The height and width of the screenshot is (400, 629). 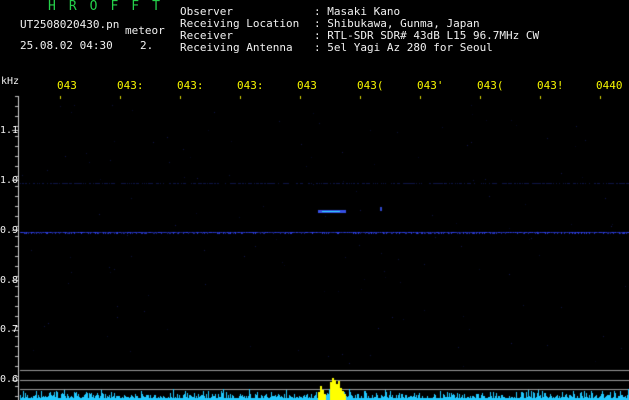 I want to click on freq-tick-label: 1.0, so click(x=9, y=180).